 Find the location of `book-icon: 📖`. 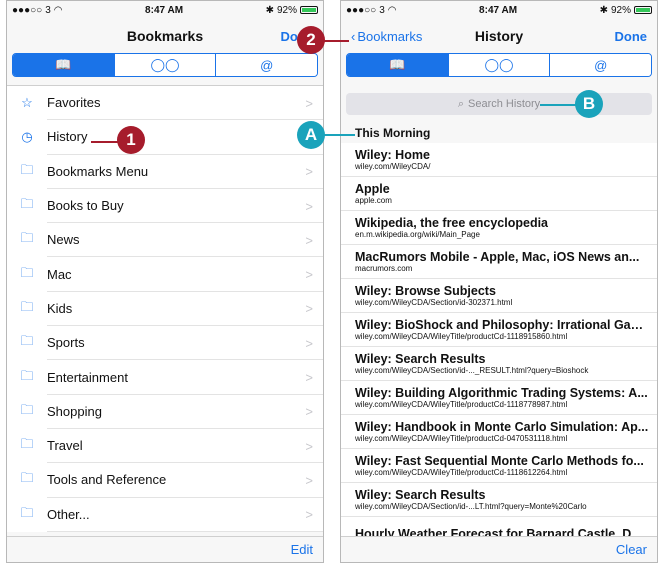

book-icon: 📖 is located at coordinates (63, 64).